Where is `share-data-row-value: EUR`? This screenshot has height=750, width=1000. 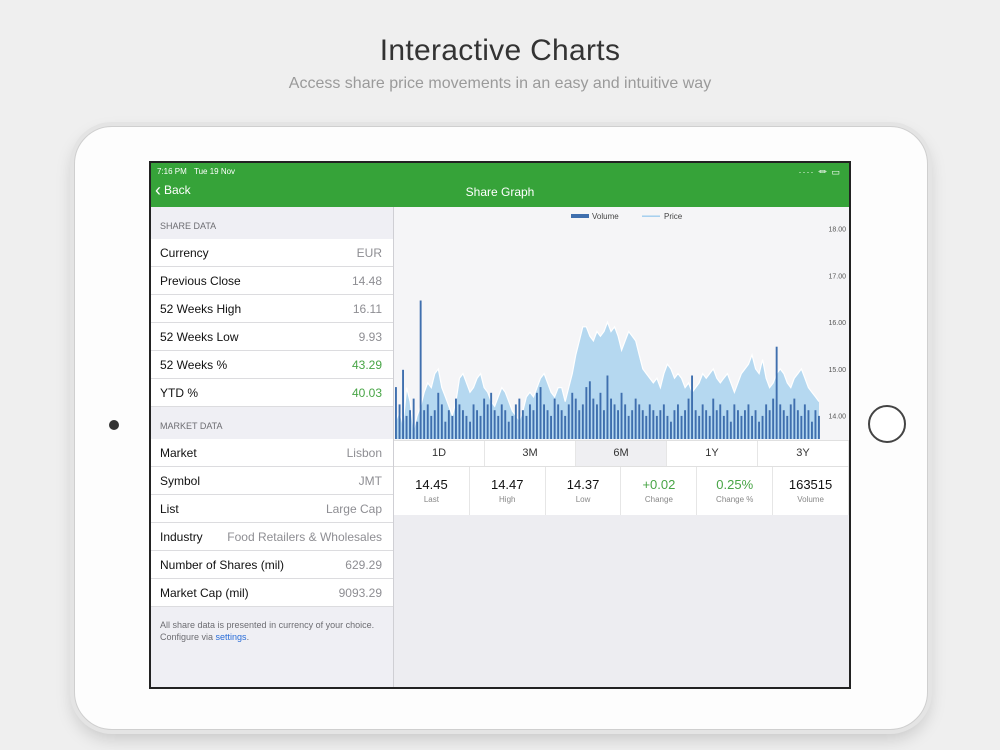 share-data-row-value: EUR is located at coordinates (369, 252).